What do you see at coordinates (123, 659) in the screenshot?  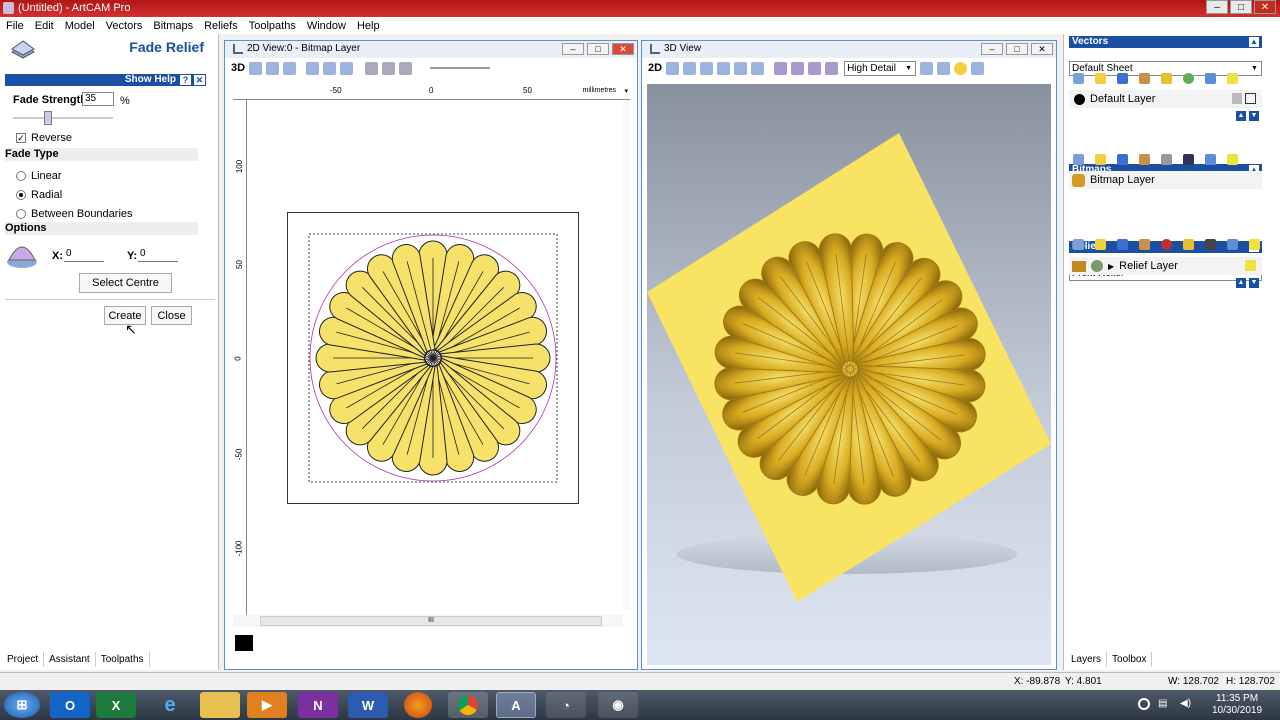 I see `tab-toolpaths: Toolpaths` at bounding box center [123, 659].